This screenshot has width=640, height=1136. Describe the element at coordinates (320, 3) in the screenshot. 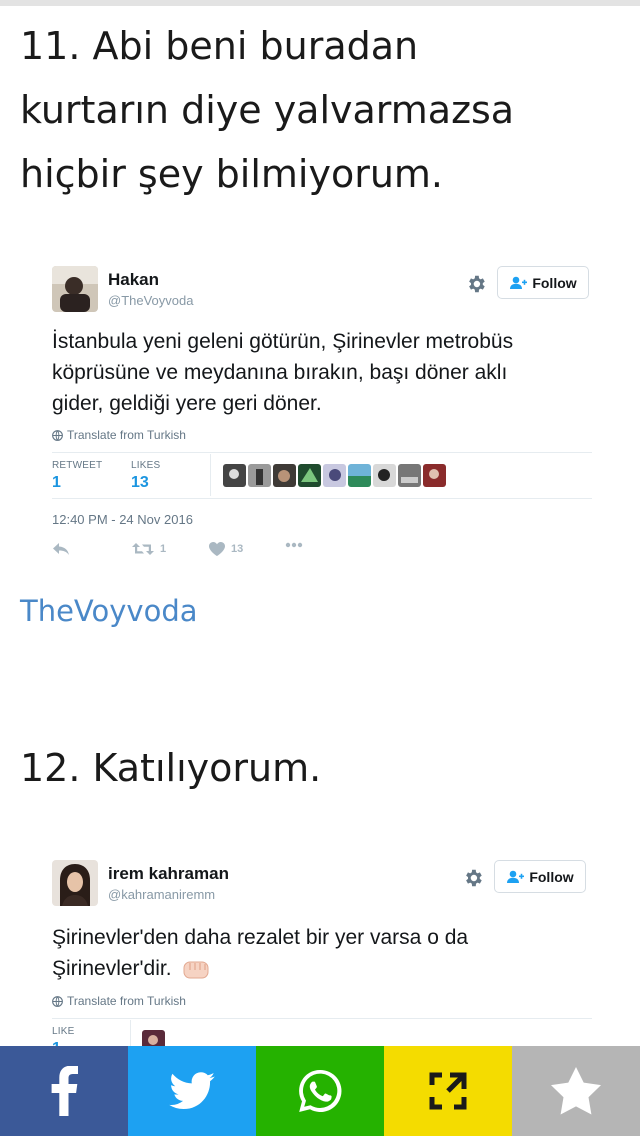

I see `top-divider` at that location.